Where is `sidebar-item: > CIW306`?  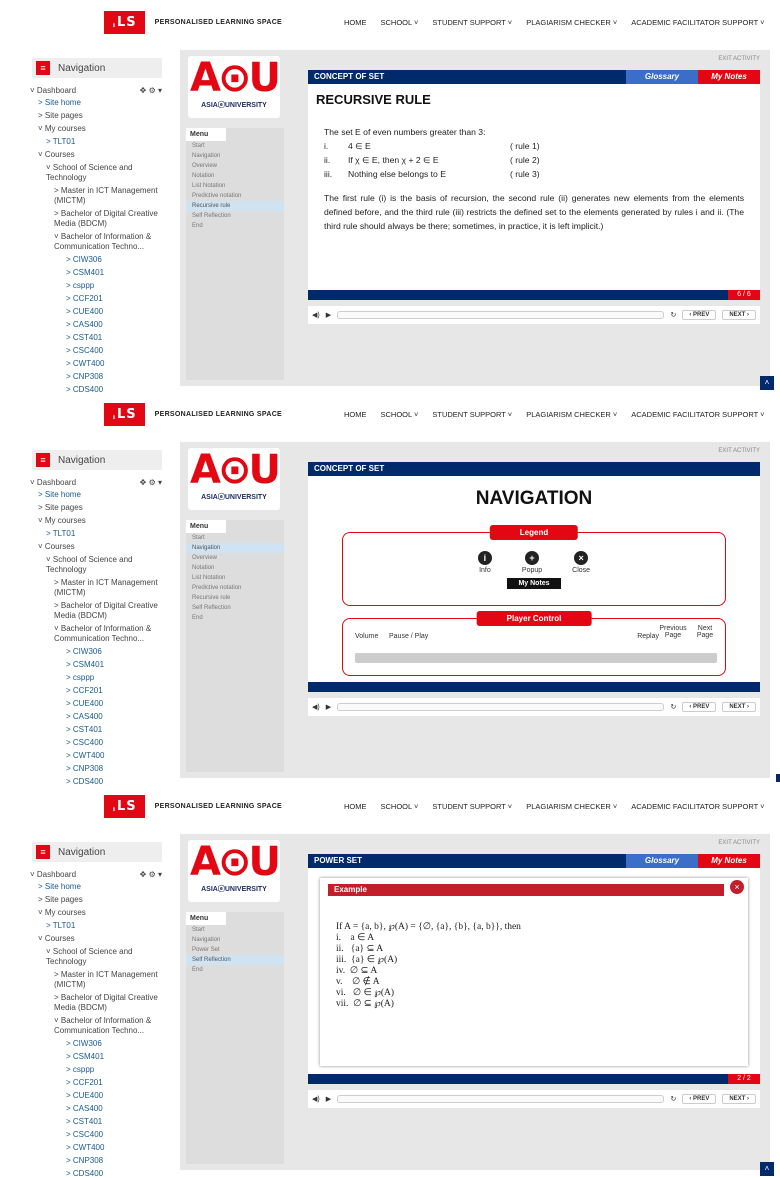 sidebar-item: > CIW306 is located at coordinates (97, 652).